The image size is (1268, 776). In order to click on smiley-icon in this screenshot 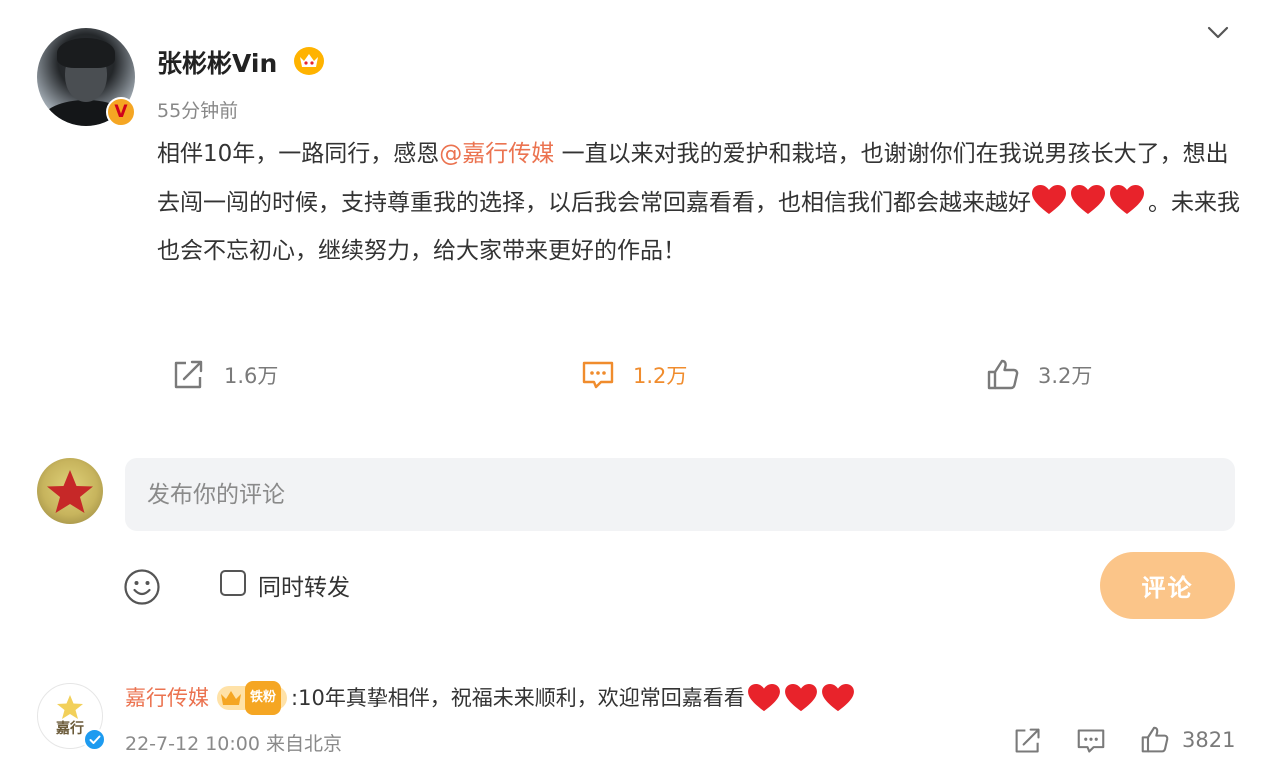, I will do `click(142, 587)`.